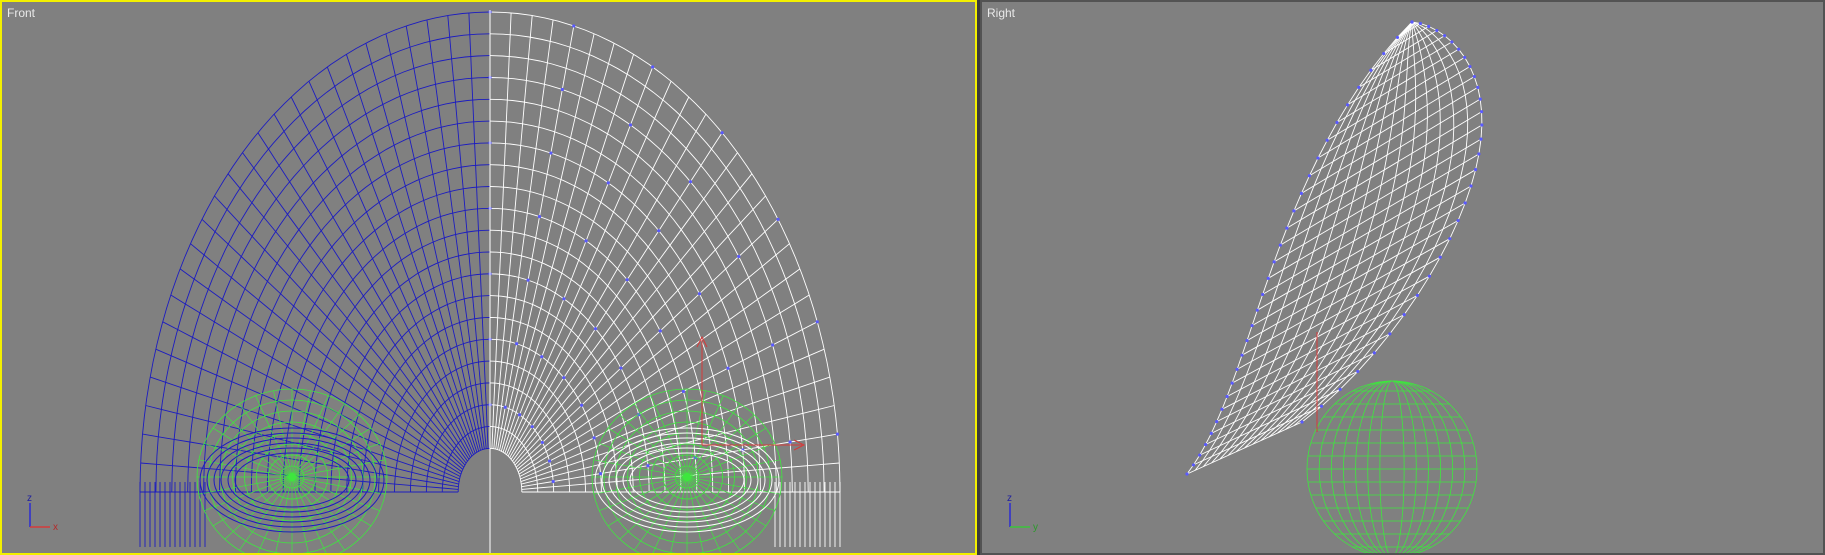  Describe the element at coordinates (1035, 527) in the screenshot. I see `axis-y-label: y` at that location.